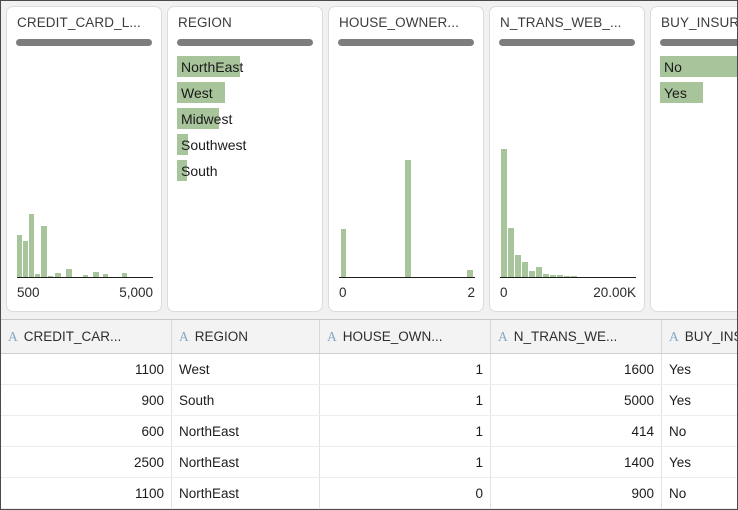  What do you see at coordinates (576, 431) in the screenshot?
I see `table-cell: 414` at bounding box center [576, 431].